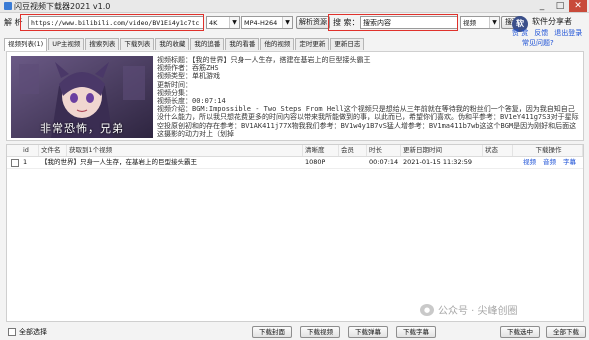  I want to click on faq-link: 常见问题?, so click(538, 43).